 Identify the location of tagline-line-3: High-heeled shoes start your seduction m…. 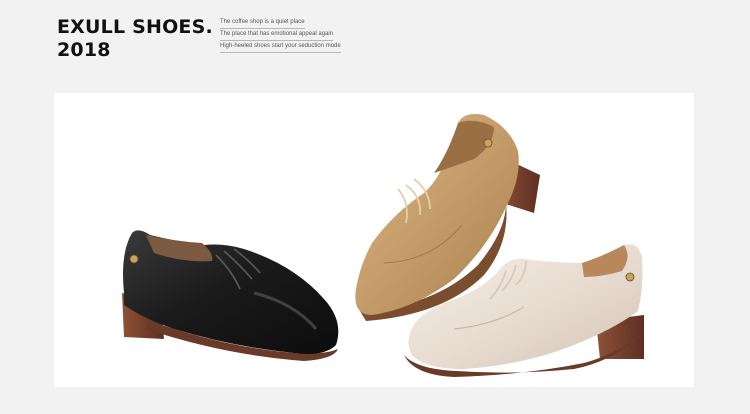
(280, 47).